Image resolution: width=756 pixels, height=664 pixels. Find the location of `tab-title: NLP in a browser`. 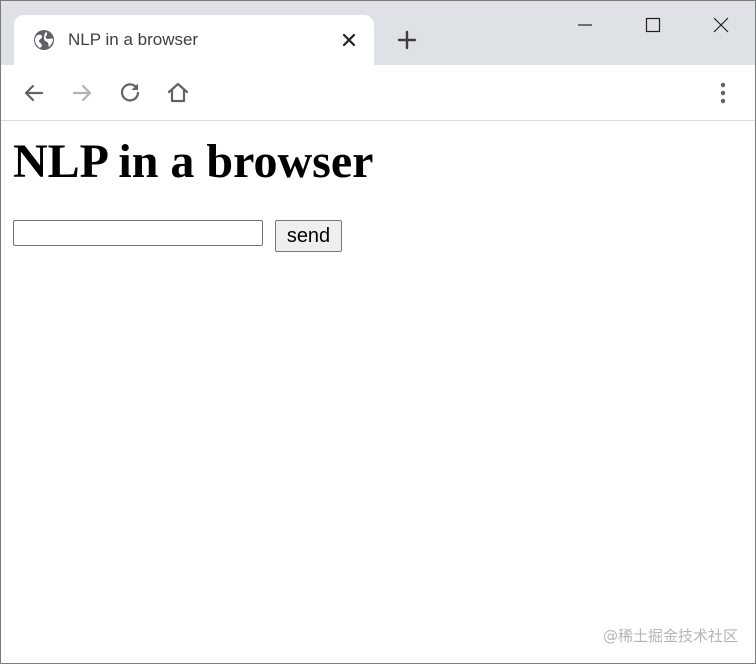

tab-title: NLP in a browser is located at coordinates (133, 39).